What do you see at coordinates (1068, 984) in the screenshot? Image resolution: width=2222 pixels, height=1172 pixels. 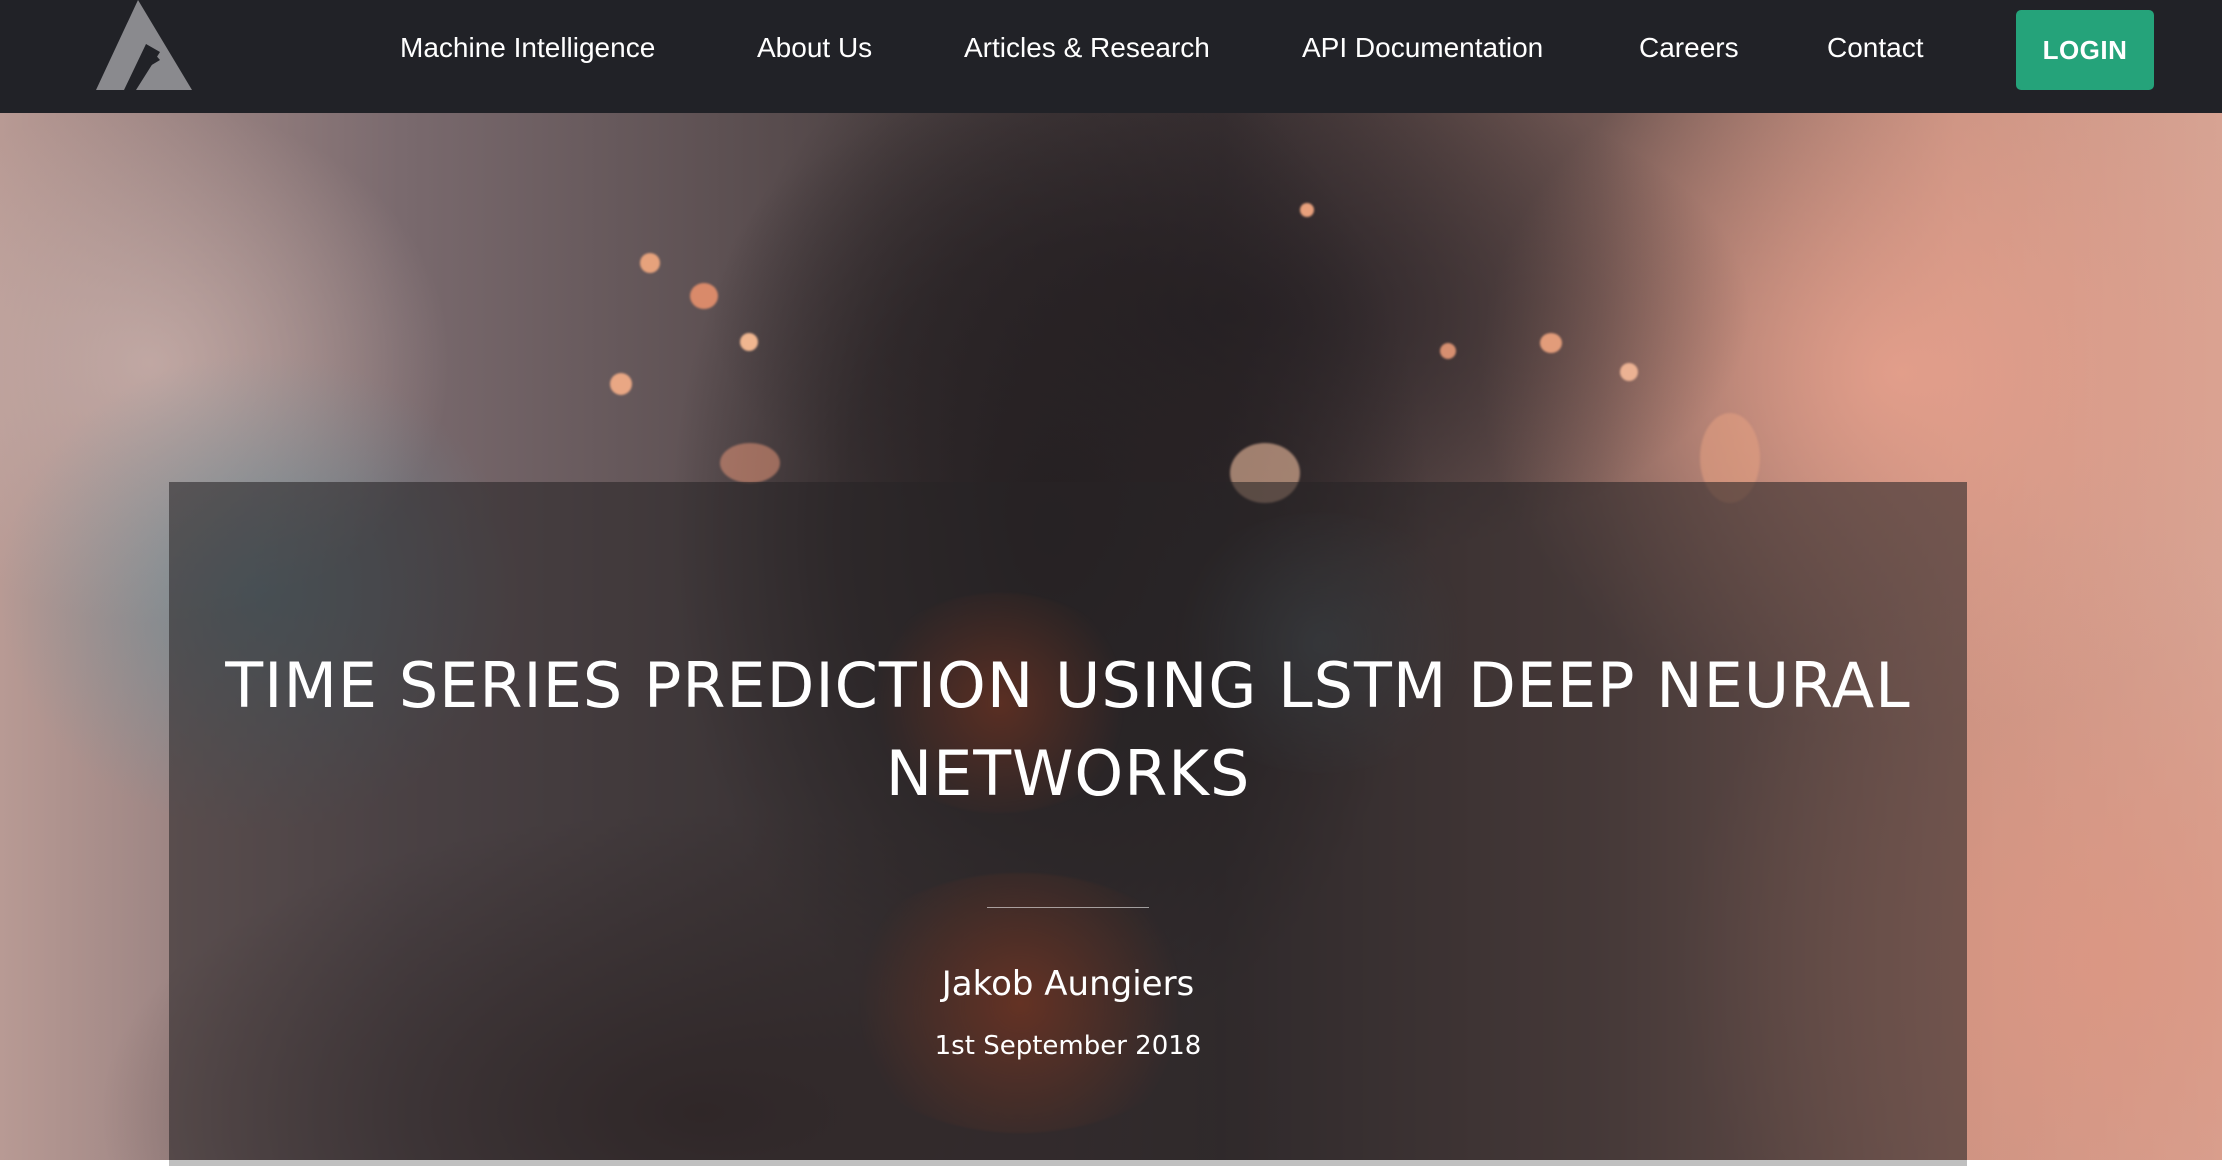 I see `post-author: Jakob Aungiers` at bounding box center [1068, 984].